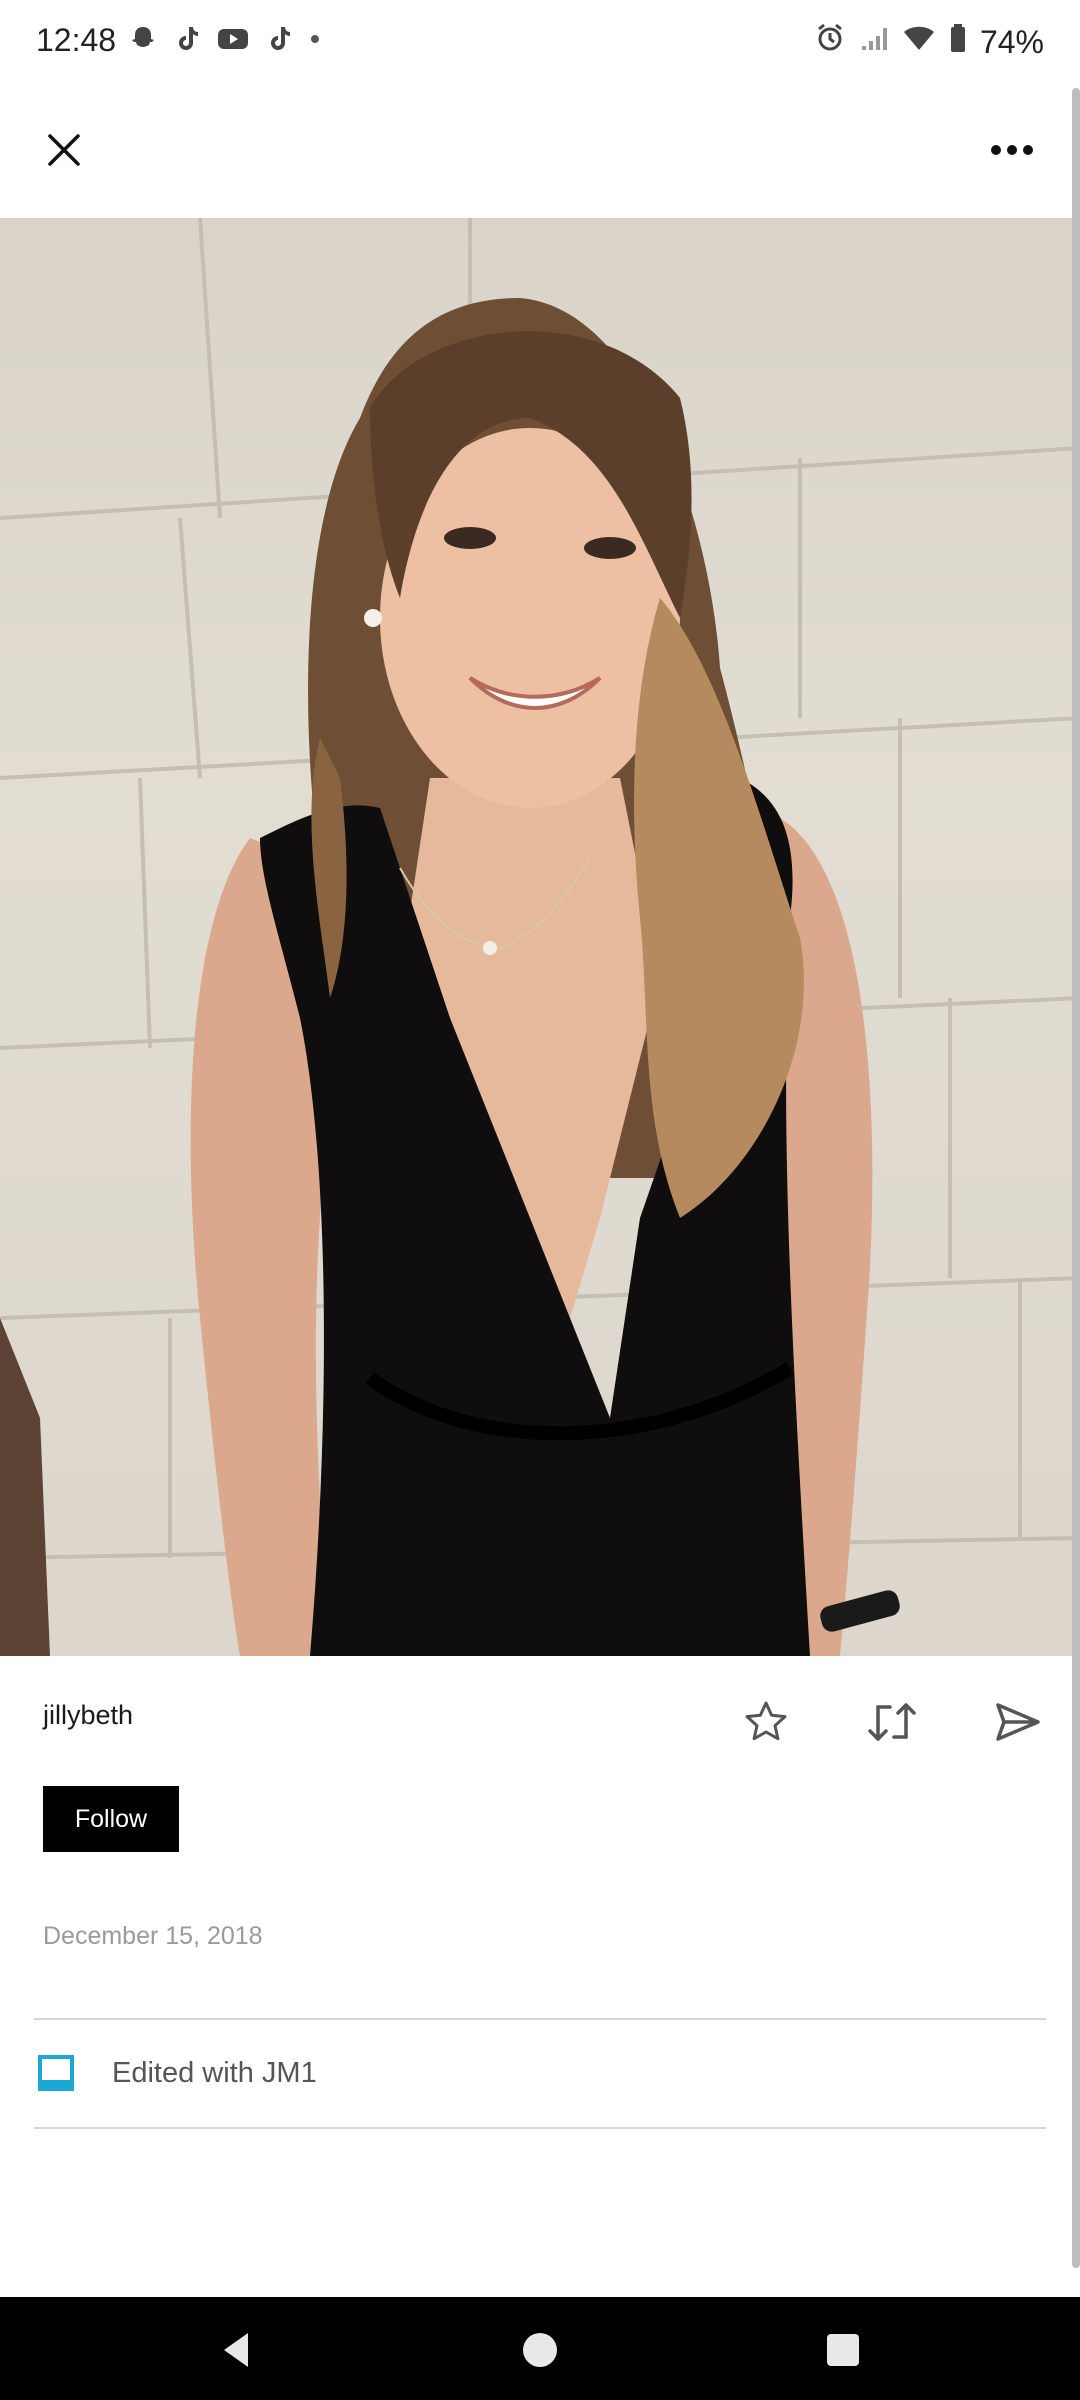 The image size is (1080, 2400). Describe the element at coordinates (233, 44) in the screenshot. I see `youtube-icon` at that location.